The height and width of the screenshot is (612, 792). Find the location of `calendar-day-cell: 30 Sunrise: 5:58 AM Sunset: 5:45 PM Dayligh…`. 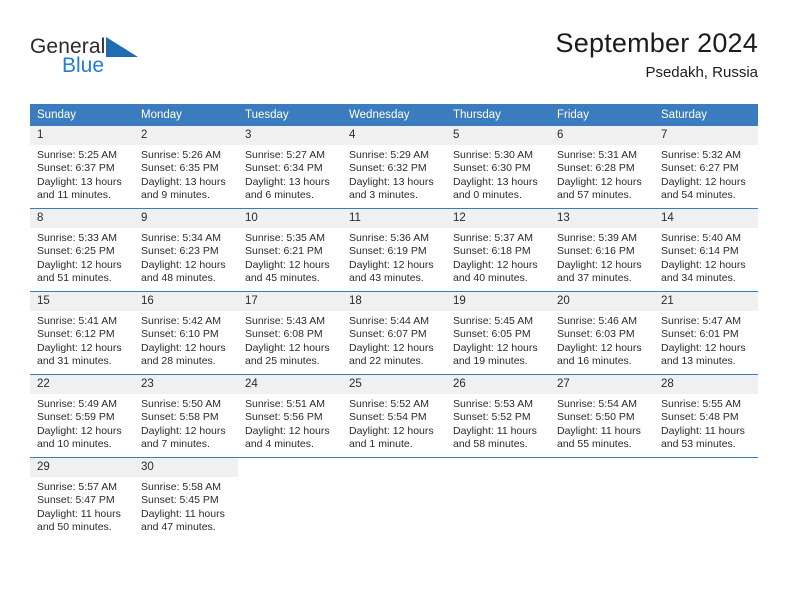

calendar-day-cell: 30 Sunrise: 5:58 AM Sunset: 5:45 PM Dayligh… is located at coordinates (186, 498).